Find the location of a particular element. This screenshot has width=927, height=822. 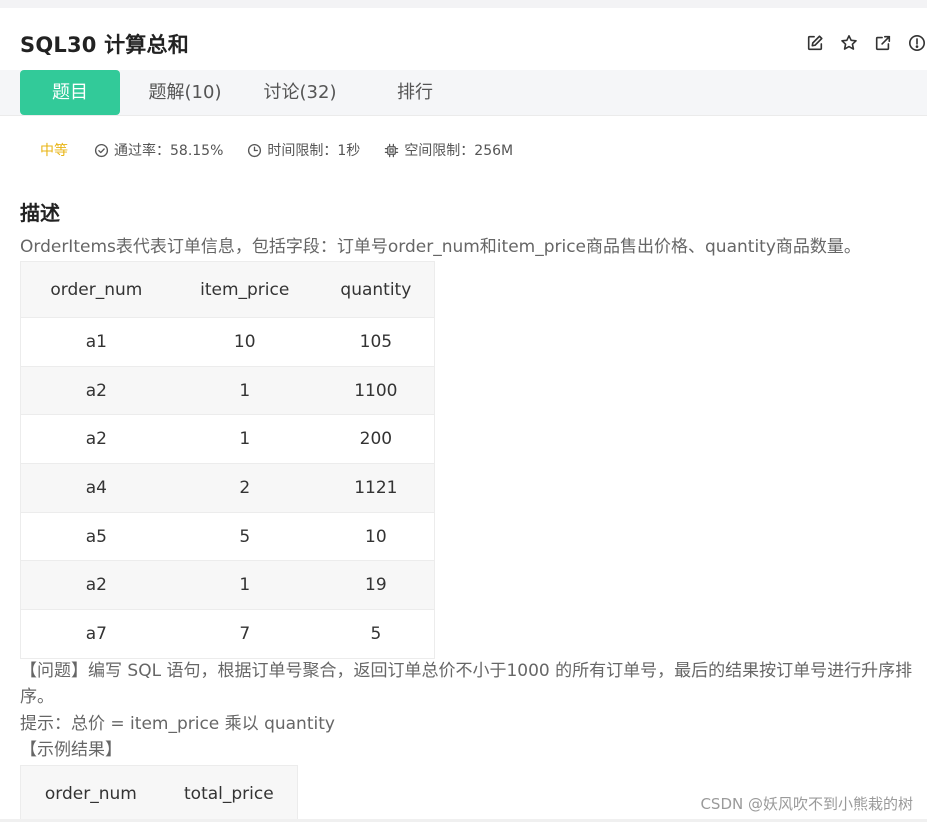

example-heading: 【示例结果】 is located at coordinates (71, 750).